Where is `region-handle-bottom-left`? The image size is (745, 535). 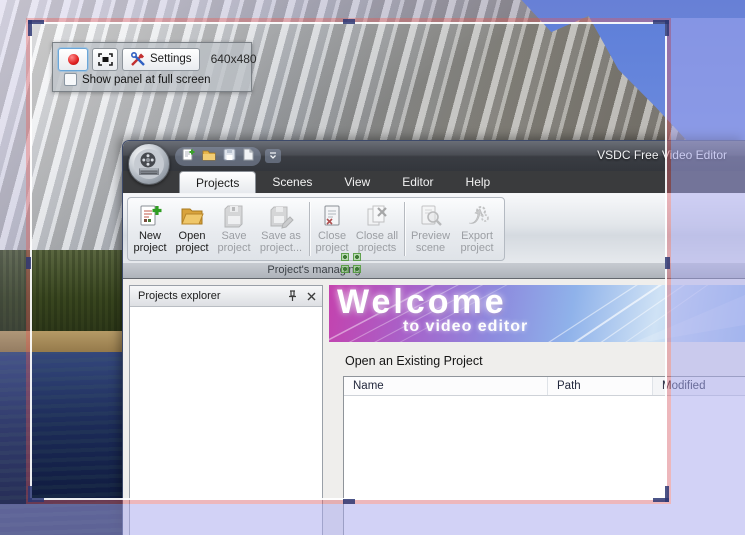
region-handle-bottom-left is located at coordinates (30, 494).